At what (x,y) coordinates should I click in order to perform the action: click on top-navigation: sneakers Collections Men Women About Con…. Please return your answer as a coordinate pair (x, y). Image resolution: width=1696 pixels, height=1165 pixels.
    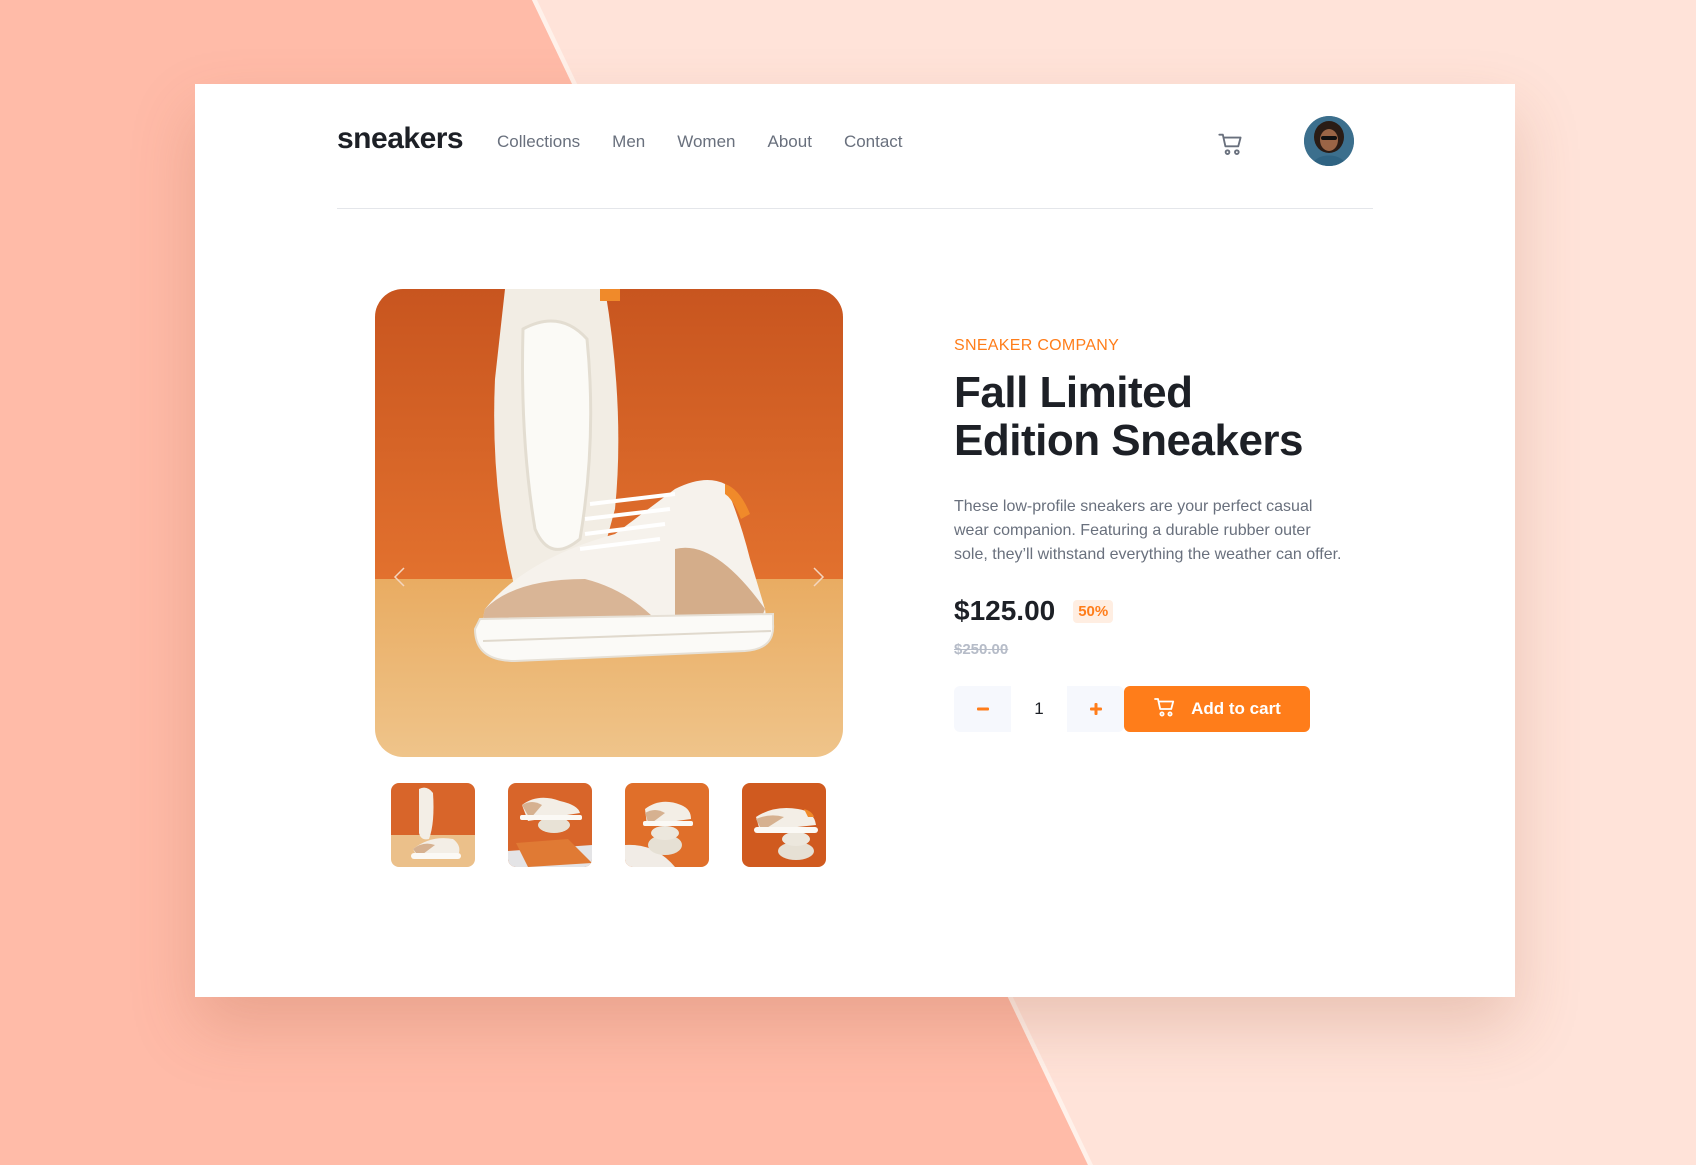
    Looking at the image, I should click on (855, 156).